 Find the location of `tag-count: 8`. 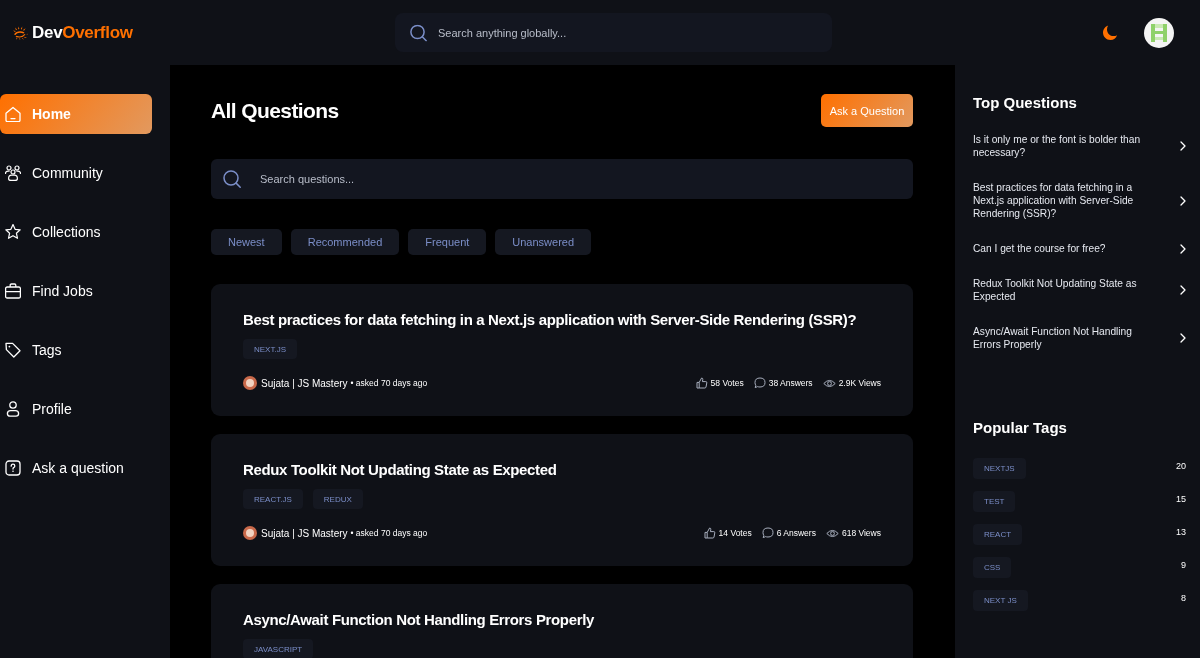

tag-count: 8 is located at coordinates (1183, 598).